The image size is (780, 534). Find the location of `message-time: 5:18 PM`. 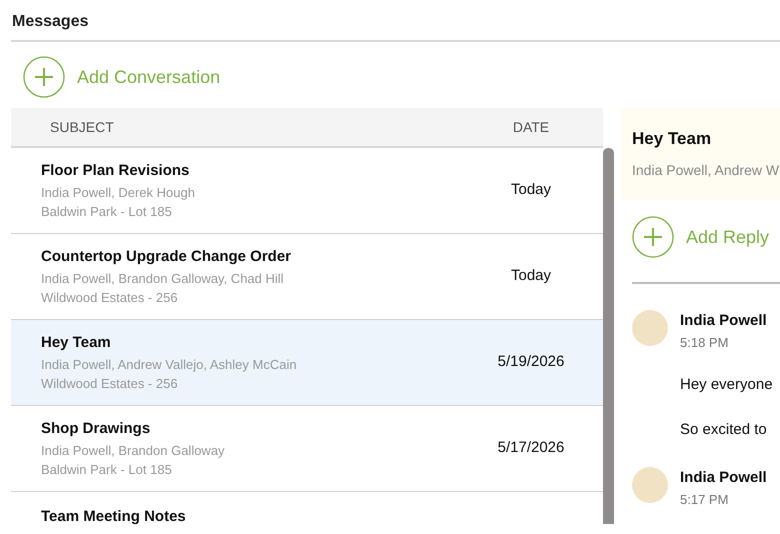

message-time: 5:18 PM is located at coordinates (705, 343).